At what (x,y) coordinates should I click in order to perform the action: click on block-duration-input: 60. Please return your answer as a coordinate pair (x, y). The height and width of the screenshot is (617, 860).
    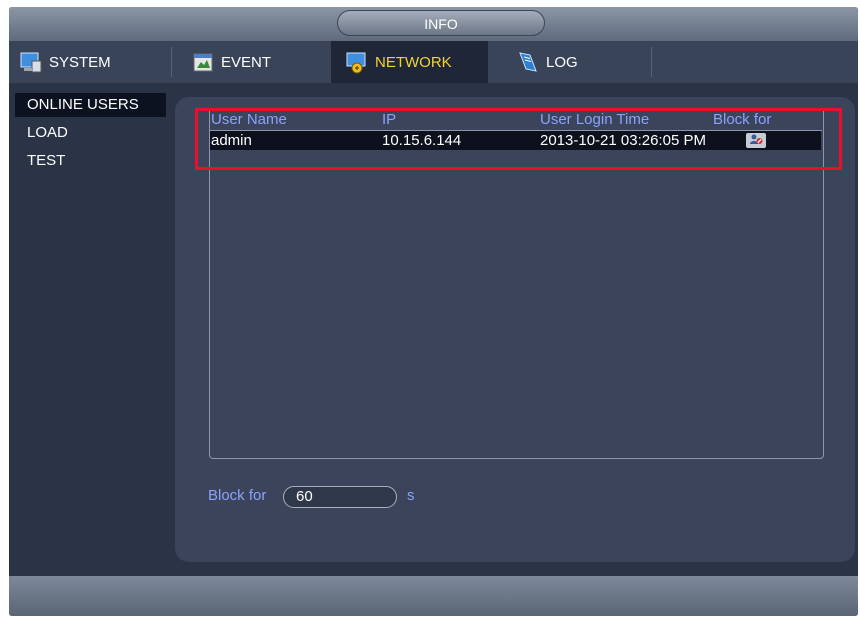
    Looking at the image, I should click on (340, 497).